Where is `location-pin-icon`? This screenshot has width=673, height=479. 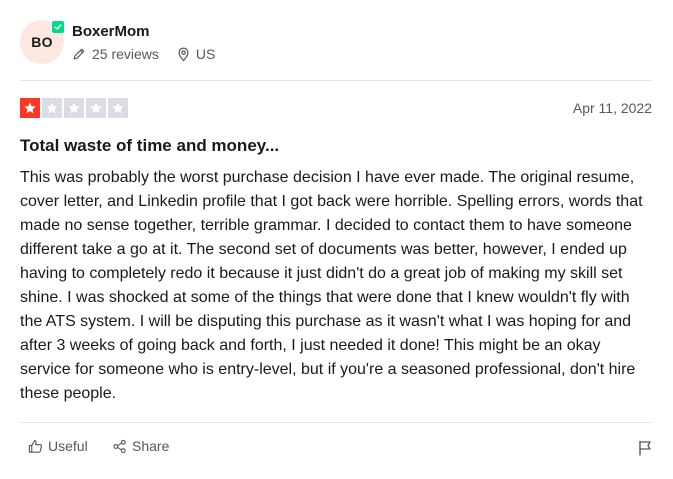 location-pin-icon is located at coordinates (183, 54).